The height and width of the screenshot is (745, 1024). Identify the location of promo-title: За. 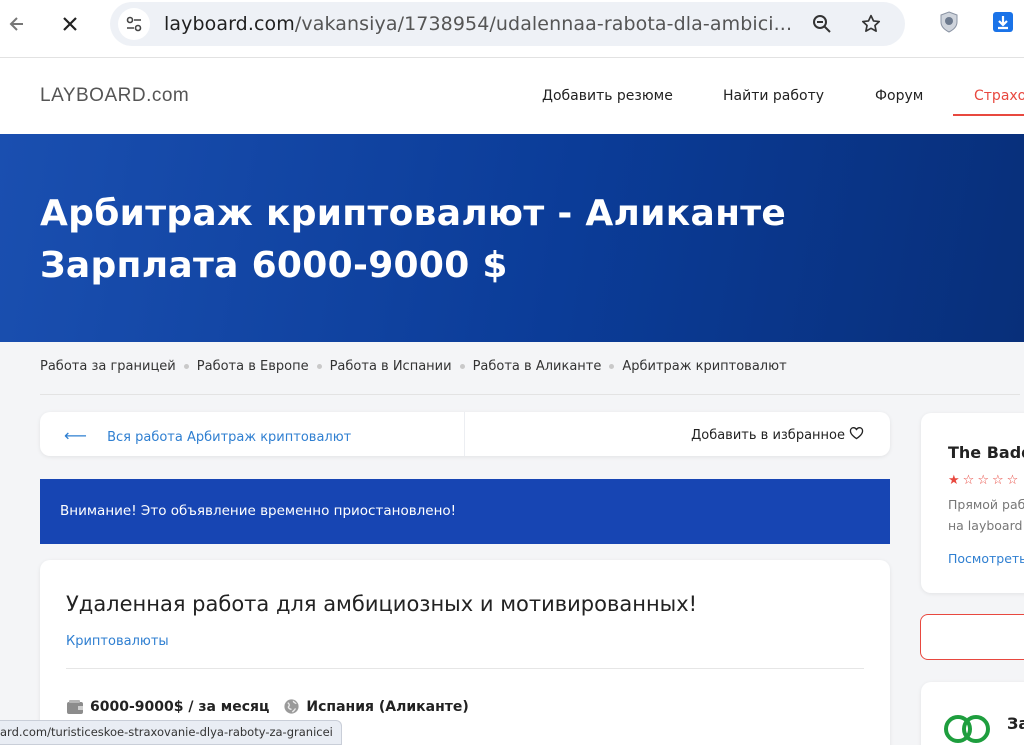
(1015, 723).